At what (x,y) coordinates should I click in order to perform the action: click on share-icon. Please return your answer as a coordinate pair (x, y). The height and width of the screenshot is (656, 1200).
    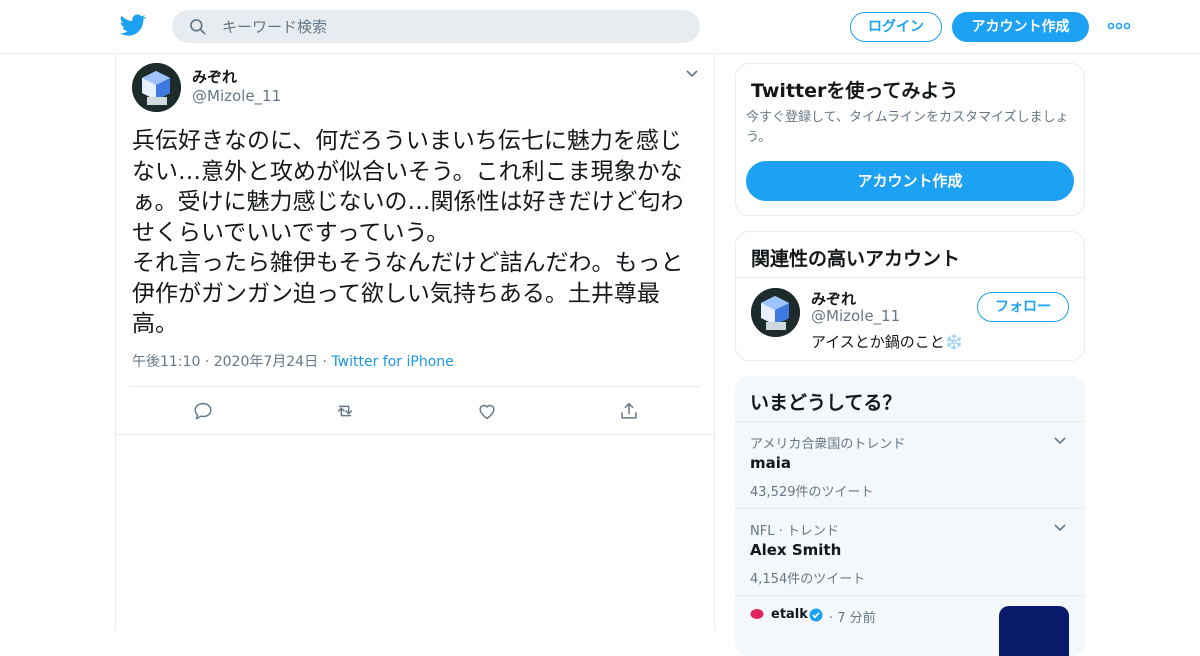
    Looking at the image, I should click on (629, 411).